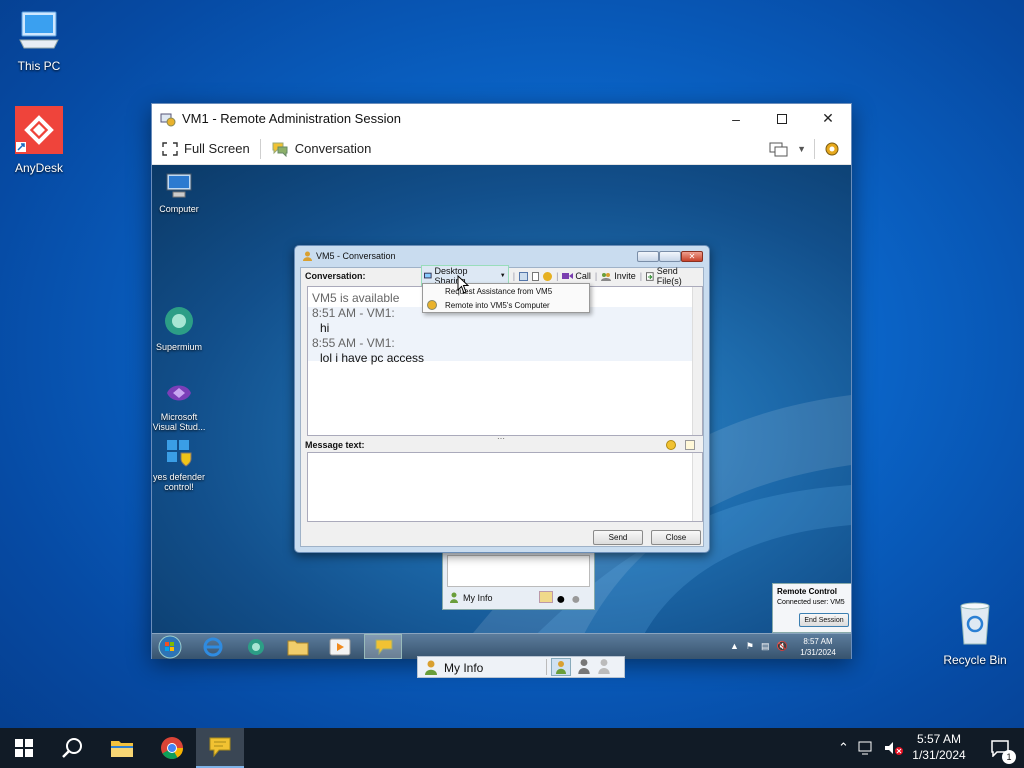  What do you see at coordinates (734, 646) in the screenshot?
I see `tray-chevron-icon: ▲` at bounding box center [734, 646].